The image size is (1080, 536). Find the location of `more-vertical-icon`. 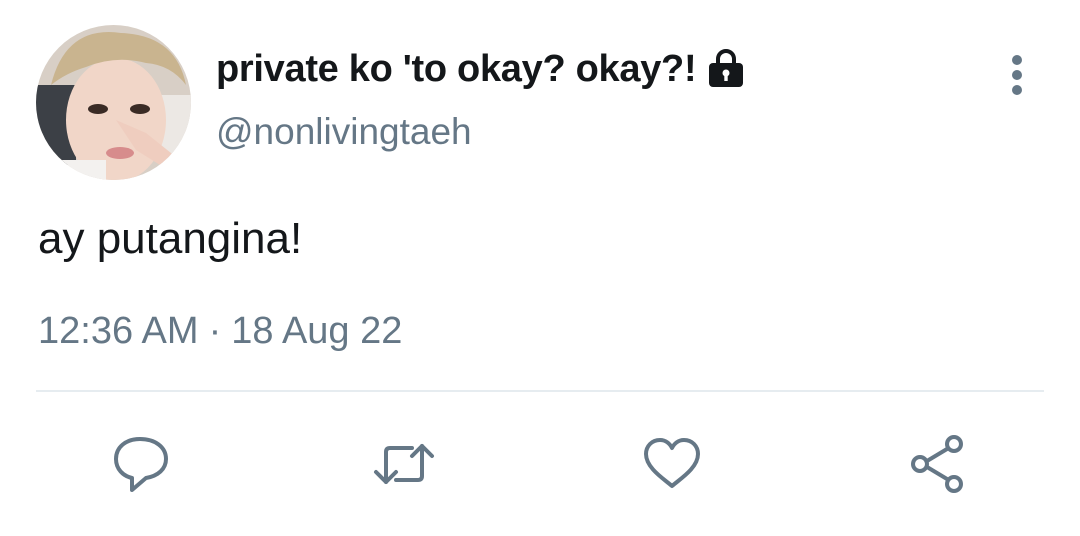

more-vertical-icon is located at coordinates (1017, 76).